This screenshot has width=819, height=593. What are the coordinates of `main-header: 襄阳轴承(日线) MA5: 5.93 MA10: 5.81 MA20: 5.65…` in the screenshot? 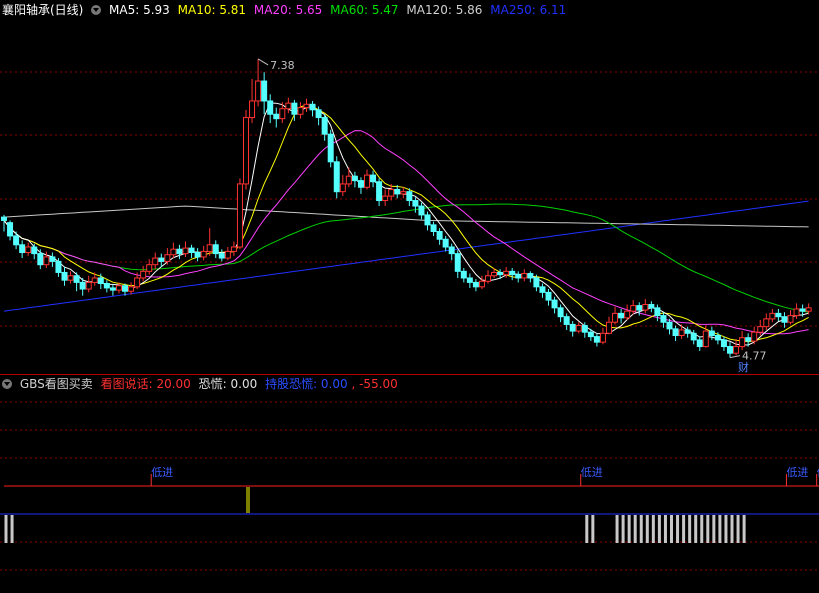 It's located at (286, 10).